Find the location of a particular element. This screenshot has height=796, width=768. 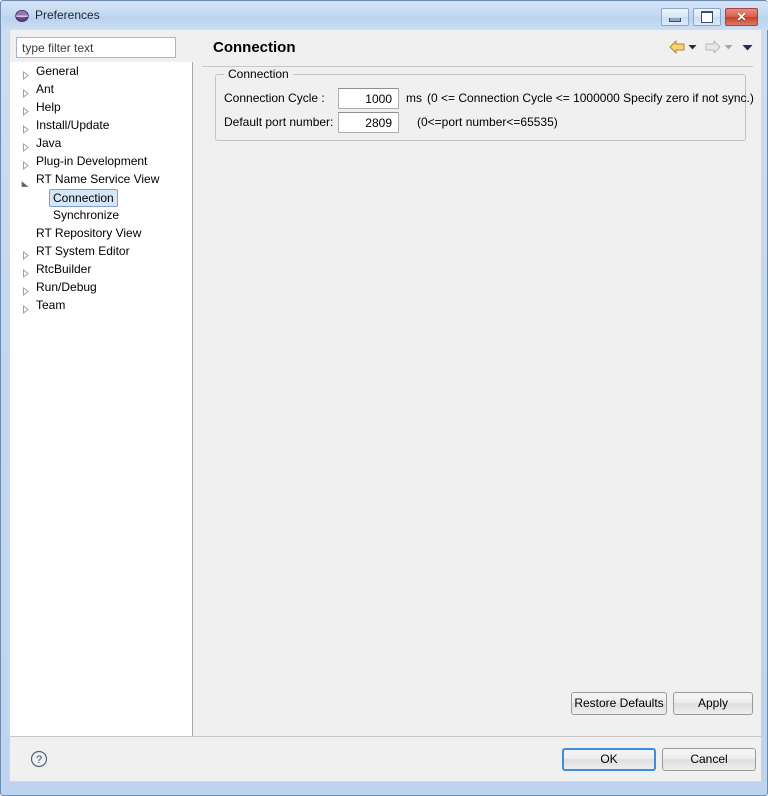

default-port-number-label: Default port number: is located at coordinates (279, 122).